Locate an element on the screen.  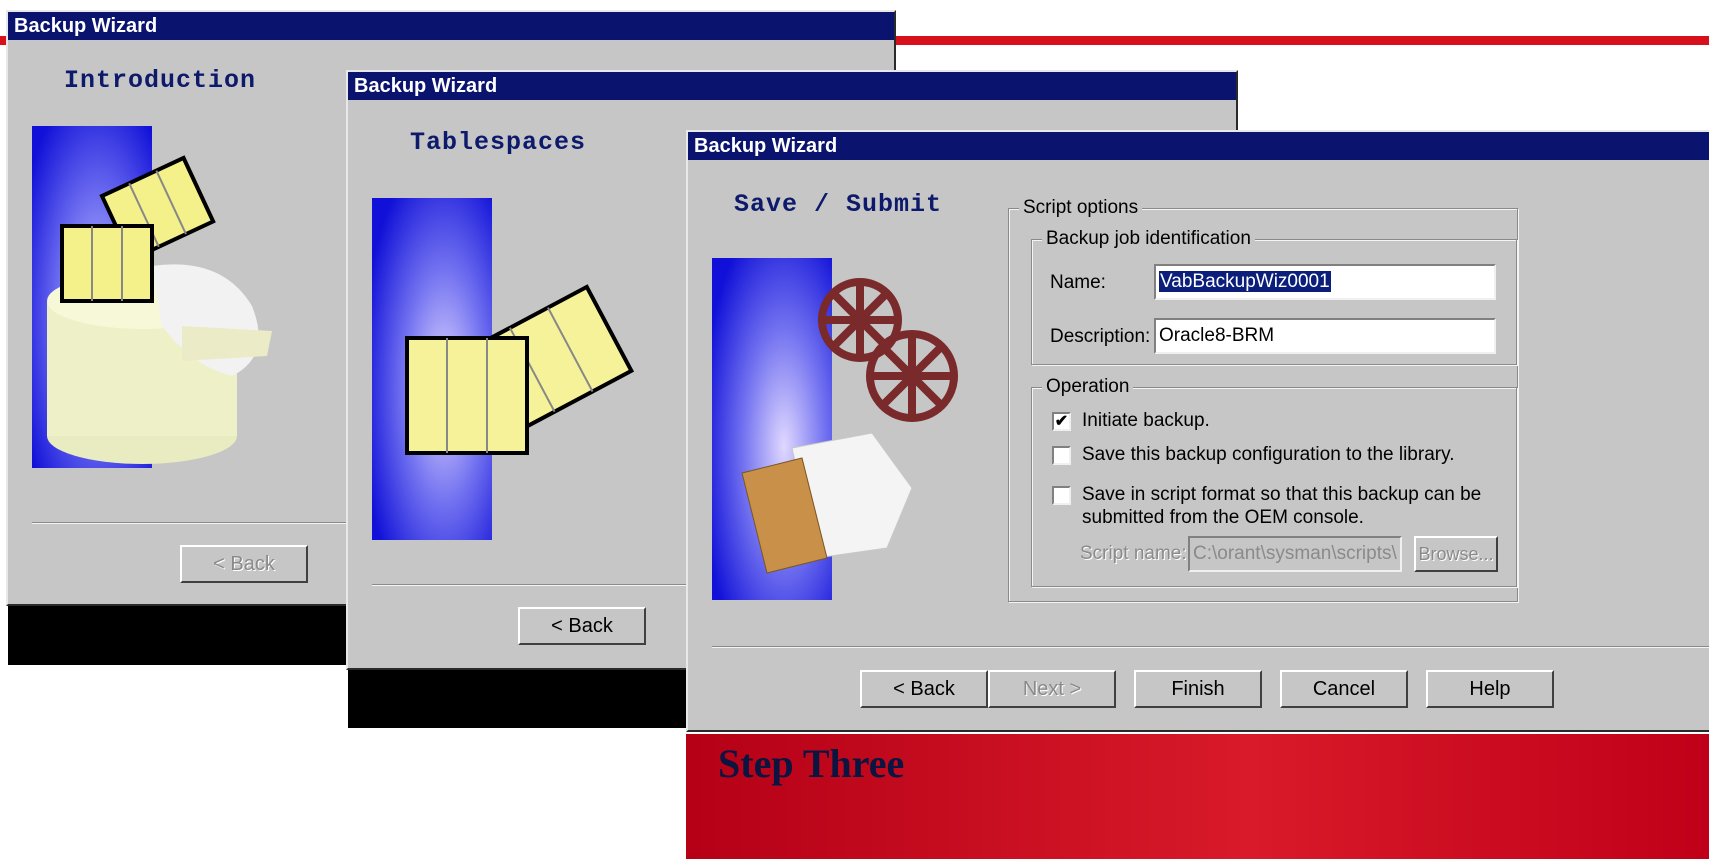
group-legend: Script options is located at coordinates (1081, 208).